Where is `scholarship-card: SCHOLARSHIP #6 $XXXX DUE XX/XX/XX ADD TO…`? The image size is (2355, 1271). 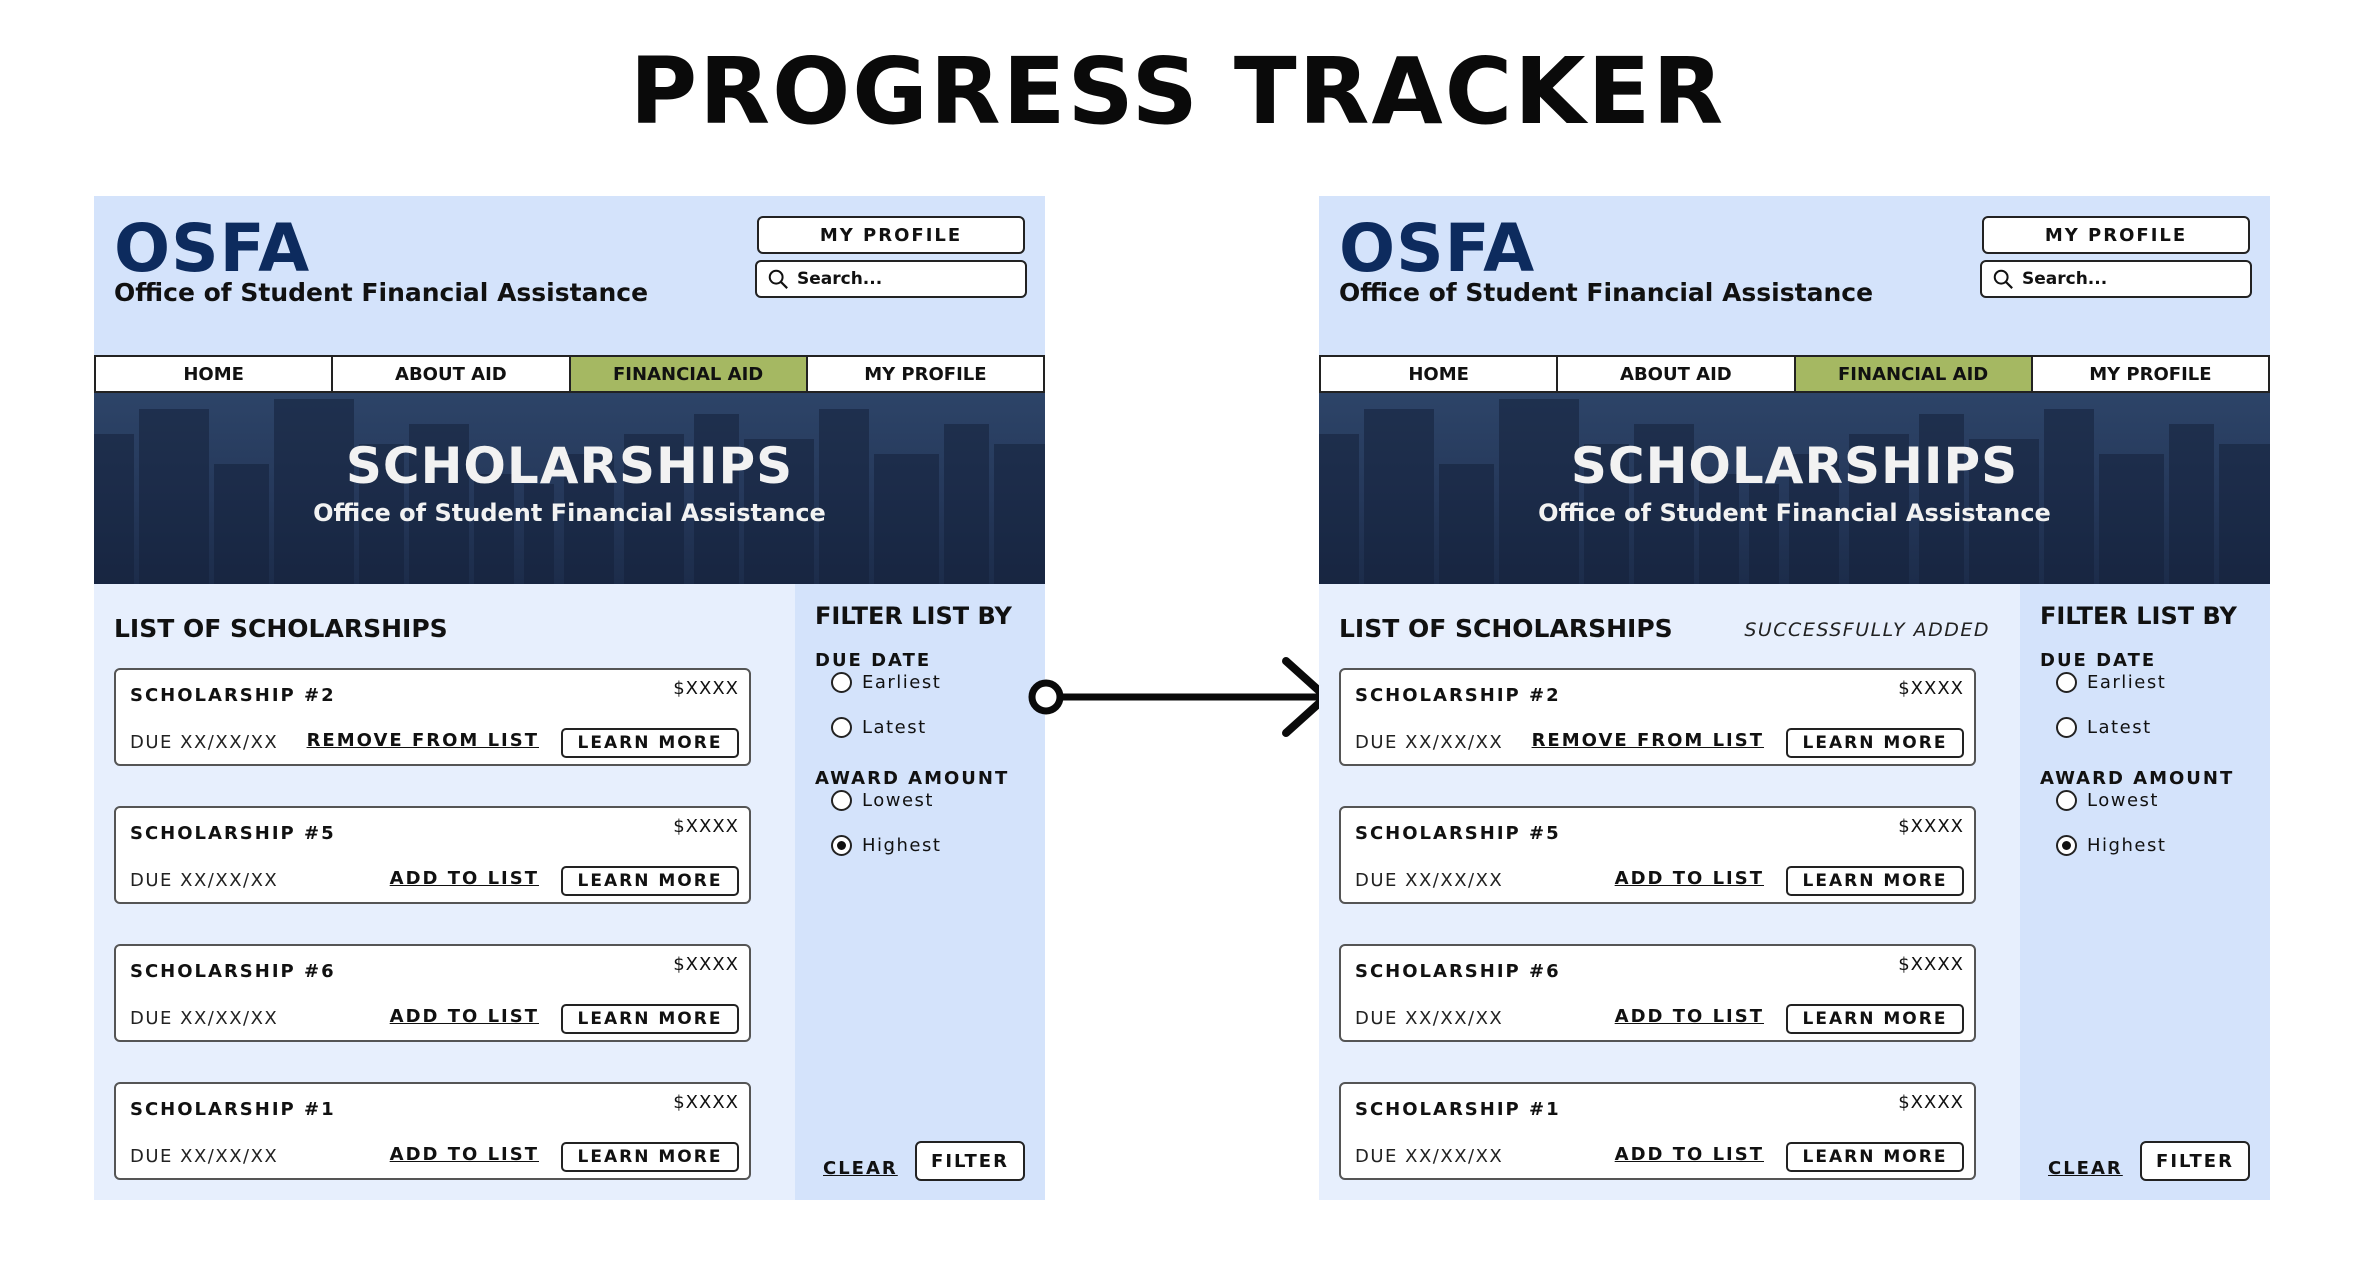
scholarship-card: SCHOLARSHIP #6 $XXXX DUE XX/XX/XX ADD TO… is located at coordinates (432, 993).